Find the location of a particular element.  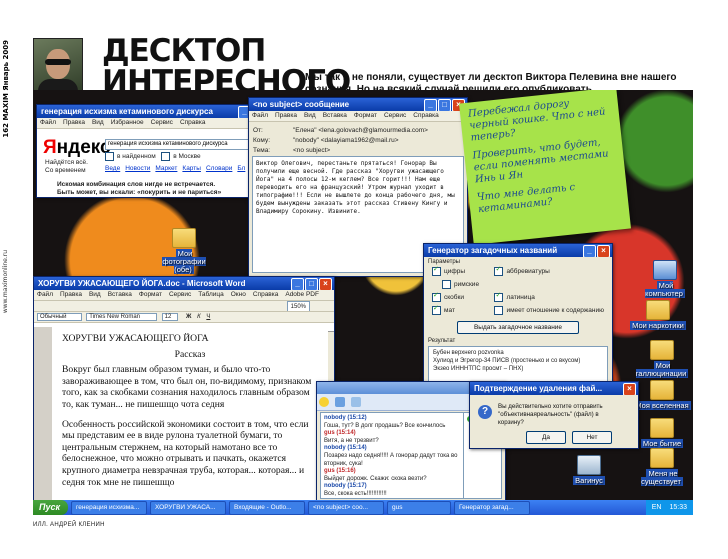

no-button: Нет is located at coordinates (592, 437).